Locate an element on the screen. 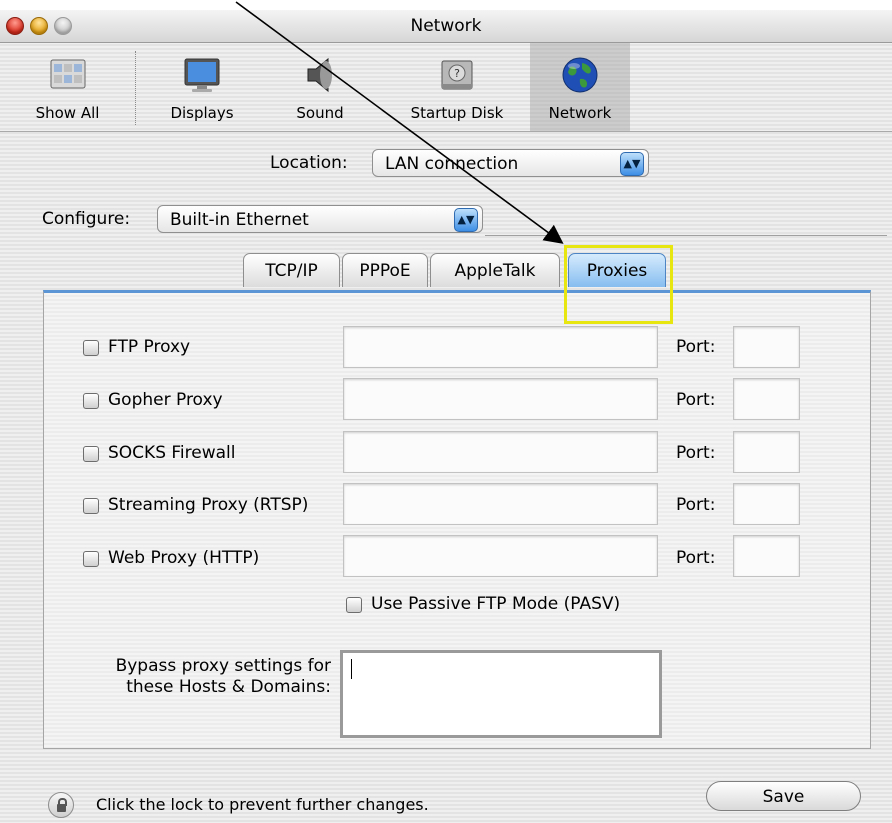  toolbar-item-sound: Sound is located at coordinates (320, 87).